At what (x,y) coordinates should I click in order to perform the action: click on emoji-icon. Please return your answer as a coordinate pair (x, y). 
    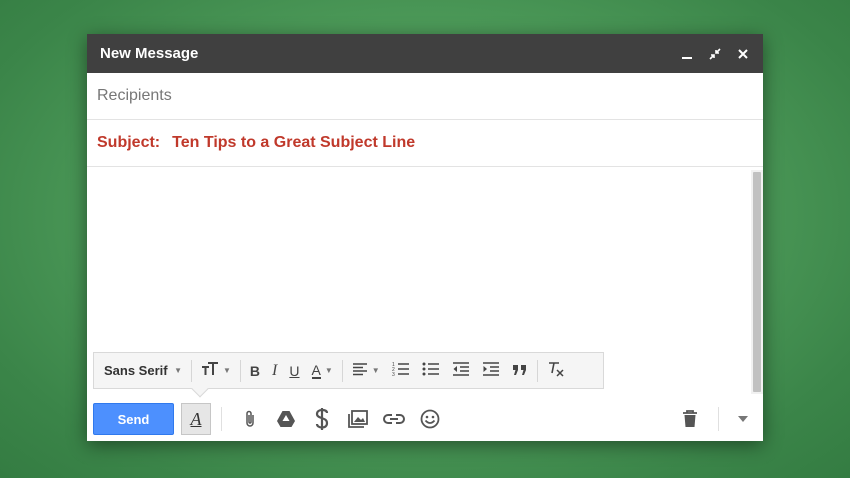
    Looking at the image, I should click on (430, 419).